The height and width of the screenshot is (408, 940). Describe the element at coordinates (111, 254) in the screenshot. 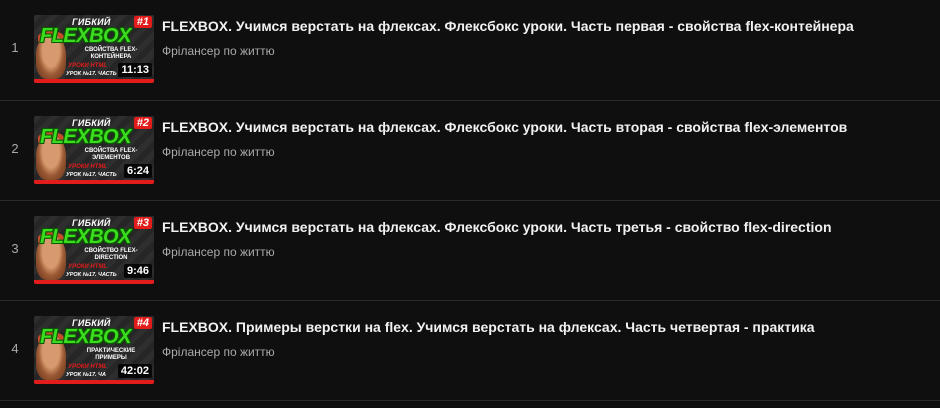

I see `thumbnail-subtitle: свойство FLEX-DIRECTION` at that location.